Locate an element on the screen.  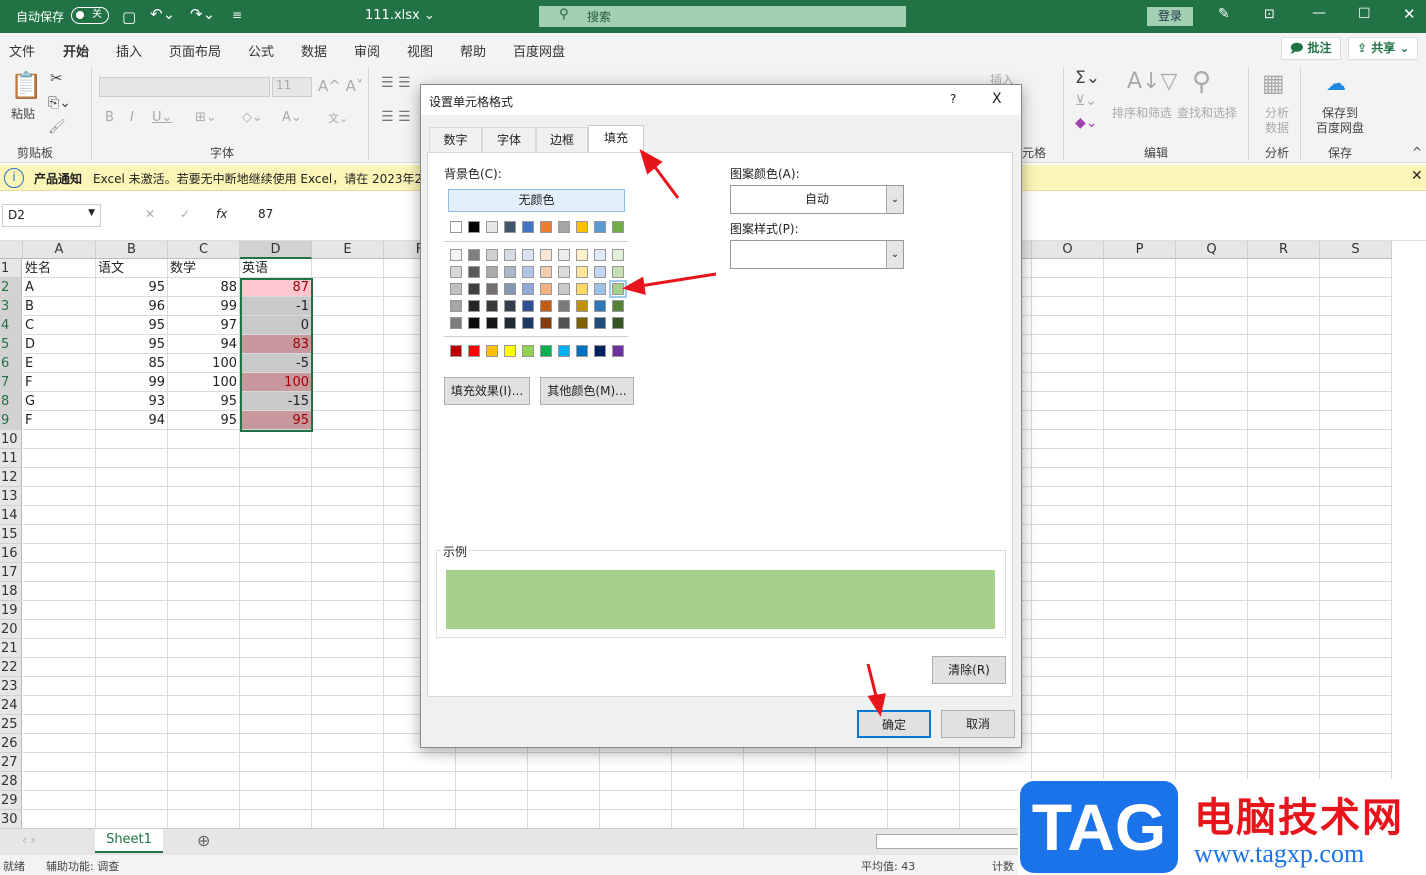
watermark-logo: TAG 电脑技术网 www.tagxp.com is located at coordinates (1222, 827).